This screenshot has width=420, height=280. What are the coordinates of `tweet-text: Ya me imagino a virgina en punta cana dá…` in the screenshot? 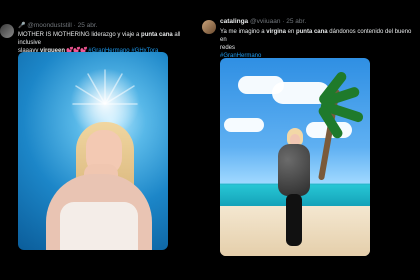 It's located at (318, 44).